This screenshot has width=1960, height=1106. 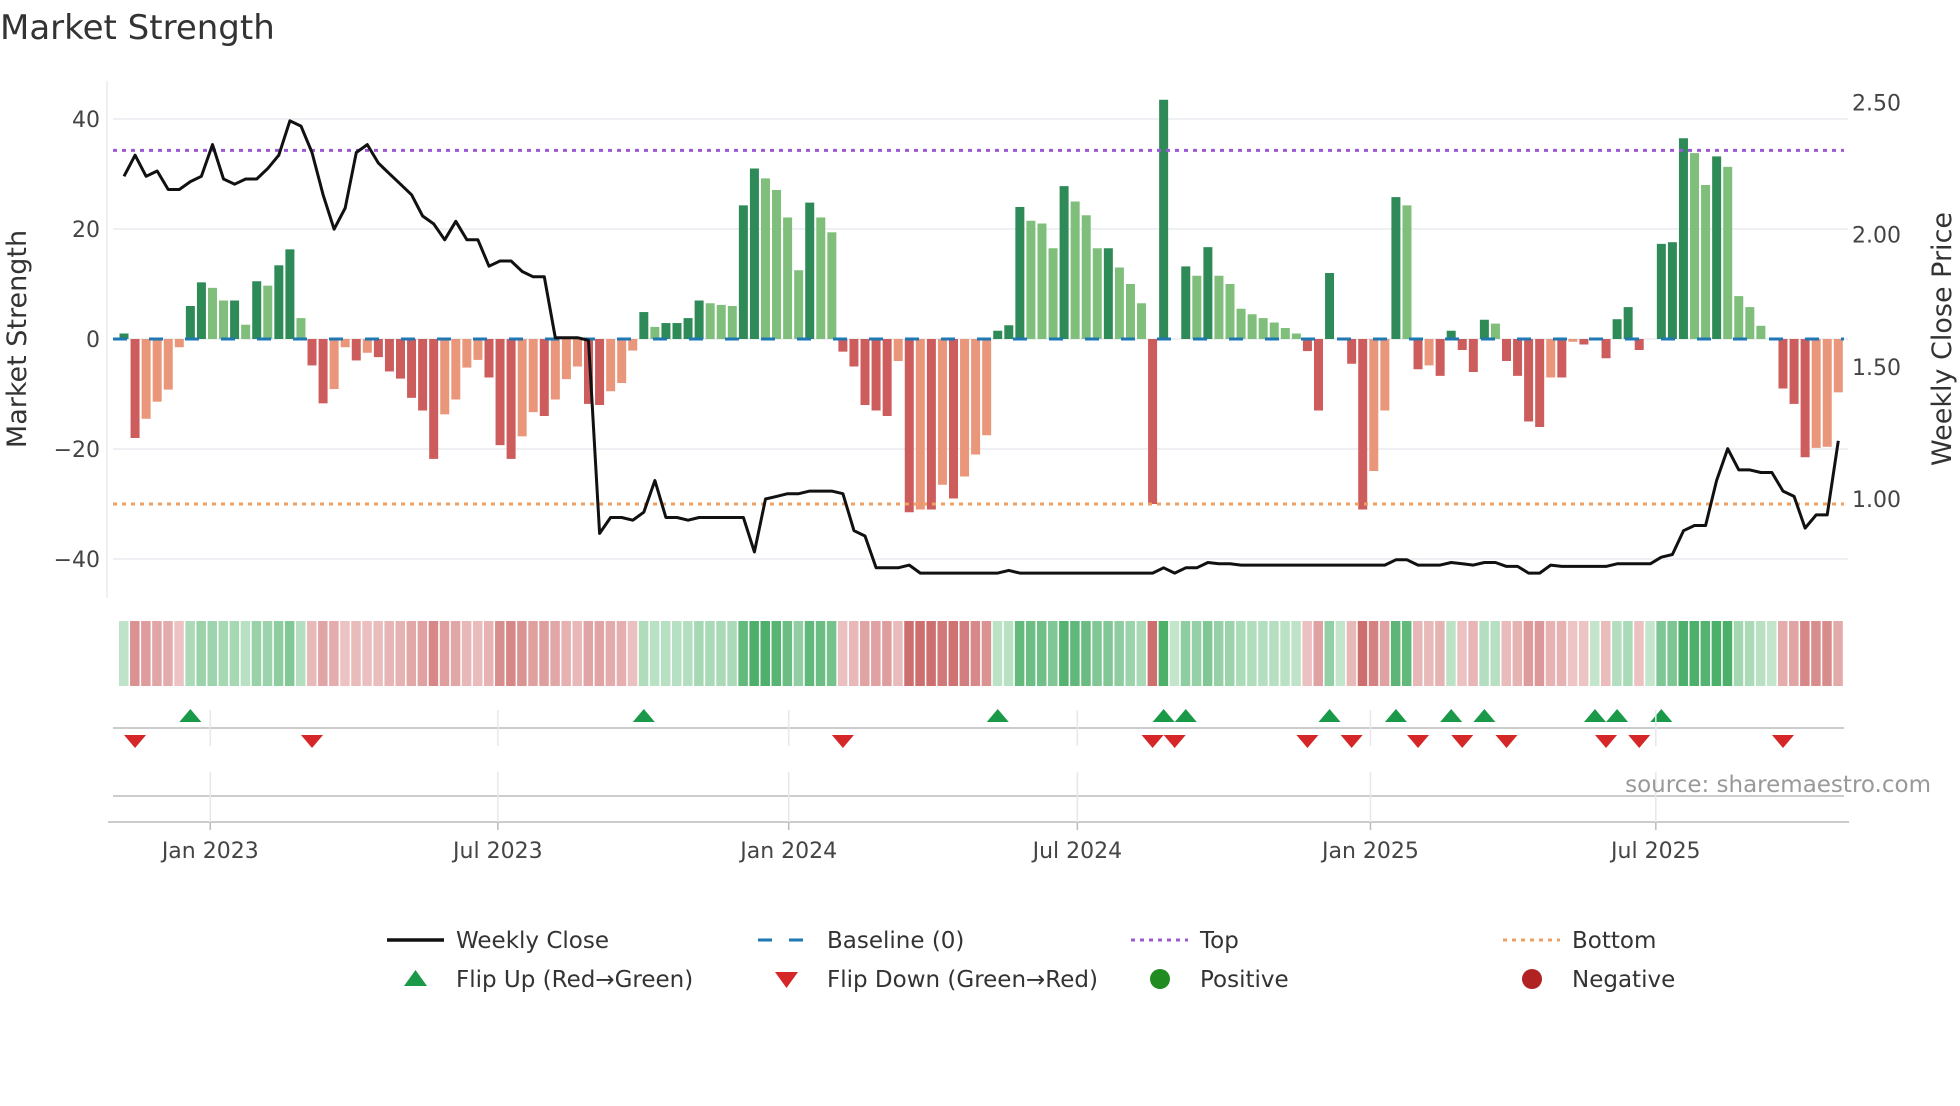 I want to click on flip-up-marker, so click(x=1163, y=715).